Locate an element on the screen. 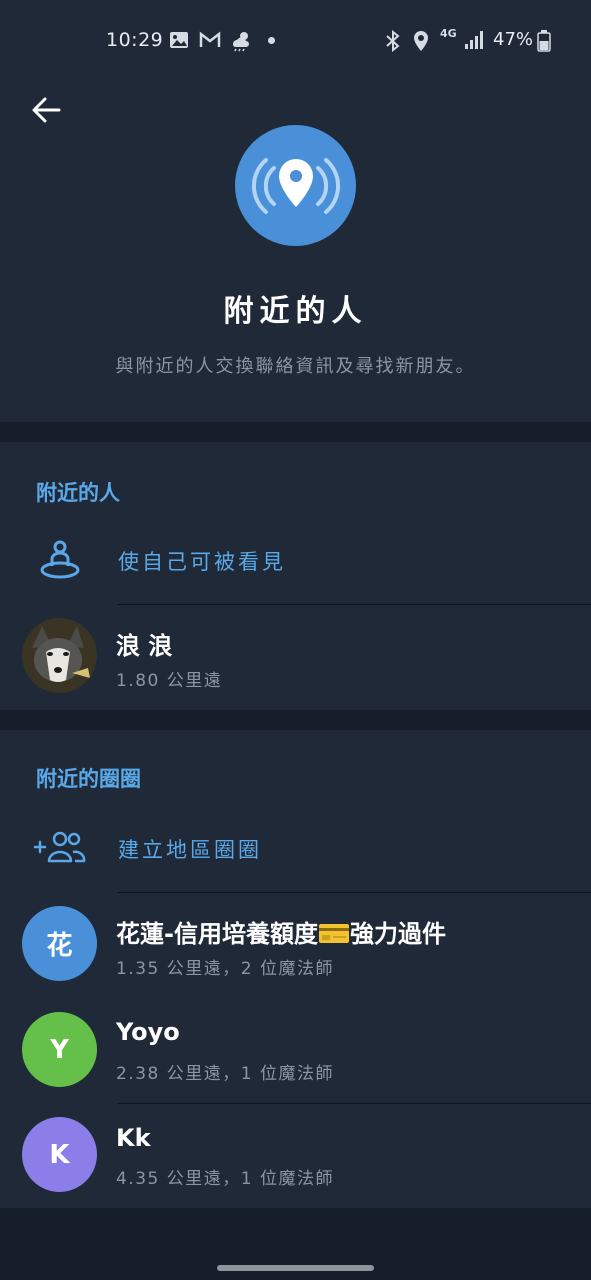  gmail-icon is located at coordinates (210, 42).